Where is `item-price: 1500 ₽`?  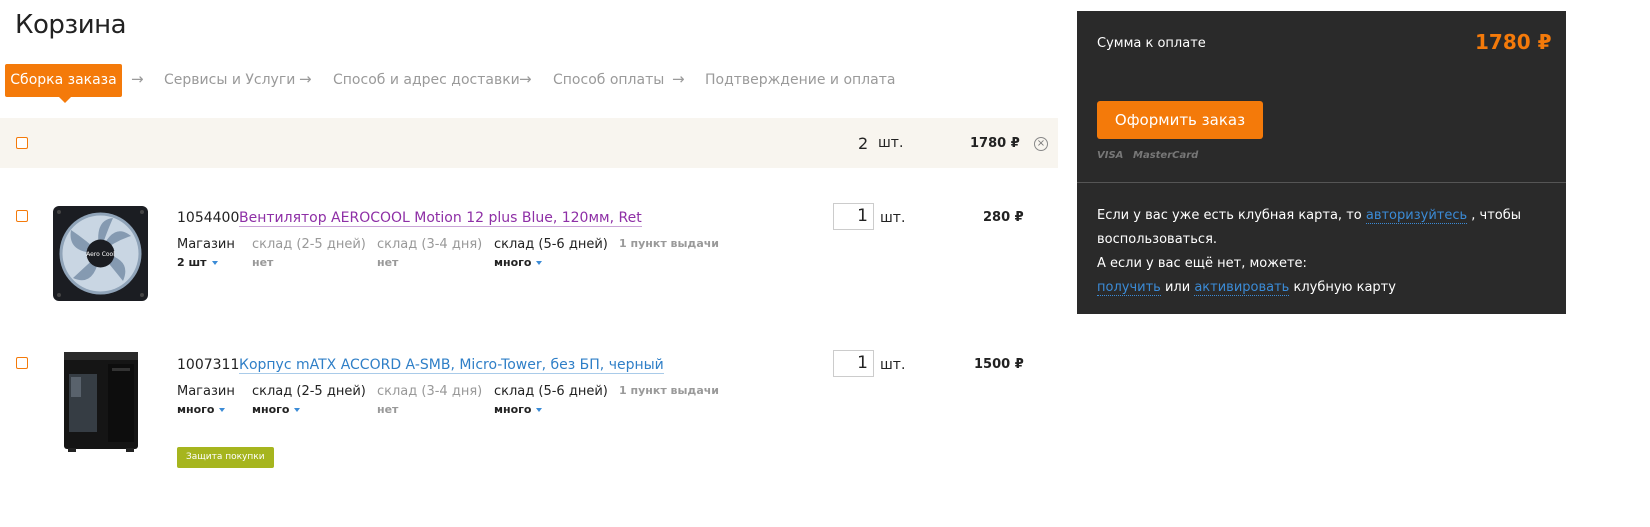 item-price: 1500 ₽ is located at coordinates (999, 364).